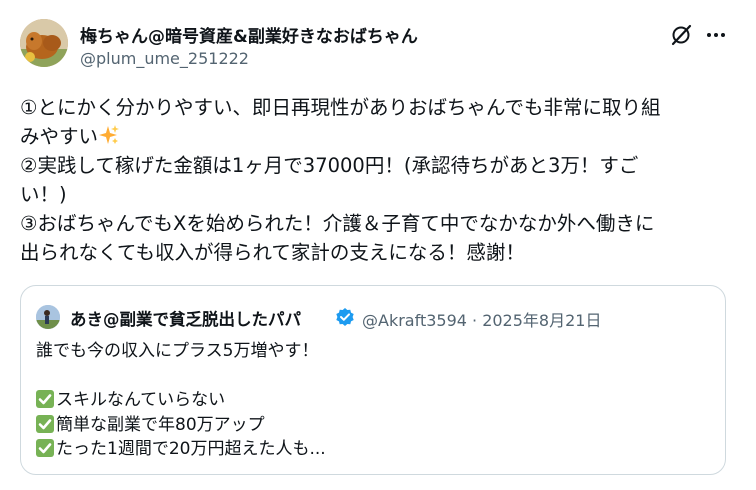  I want to click on tweet-text-line: い！), so click(43, 194).